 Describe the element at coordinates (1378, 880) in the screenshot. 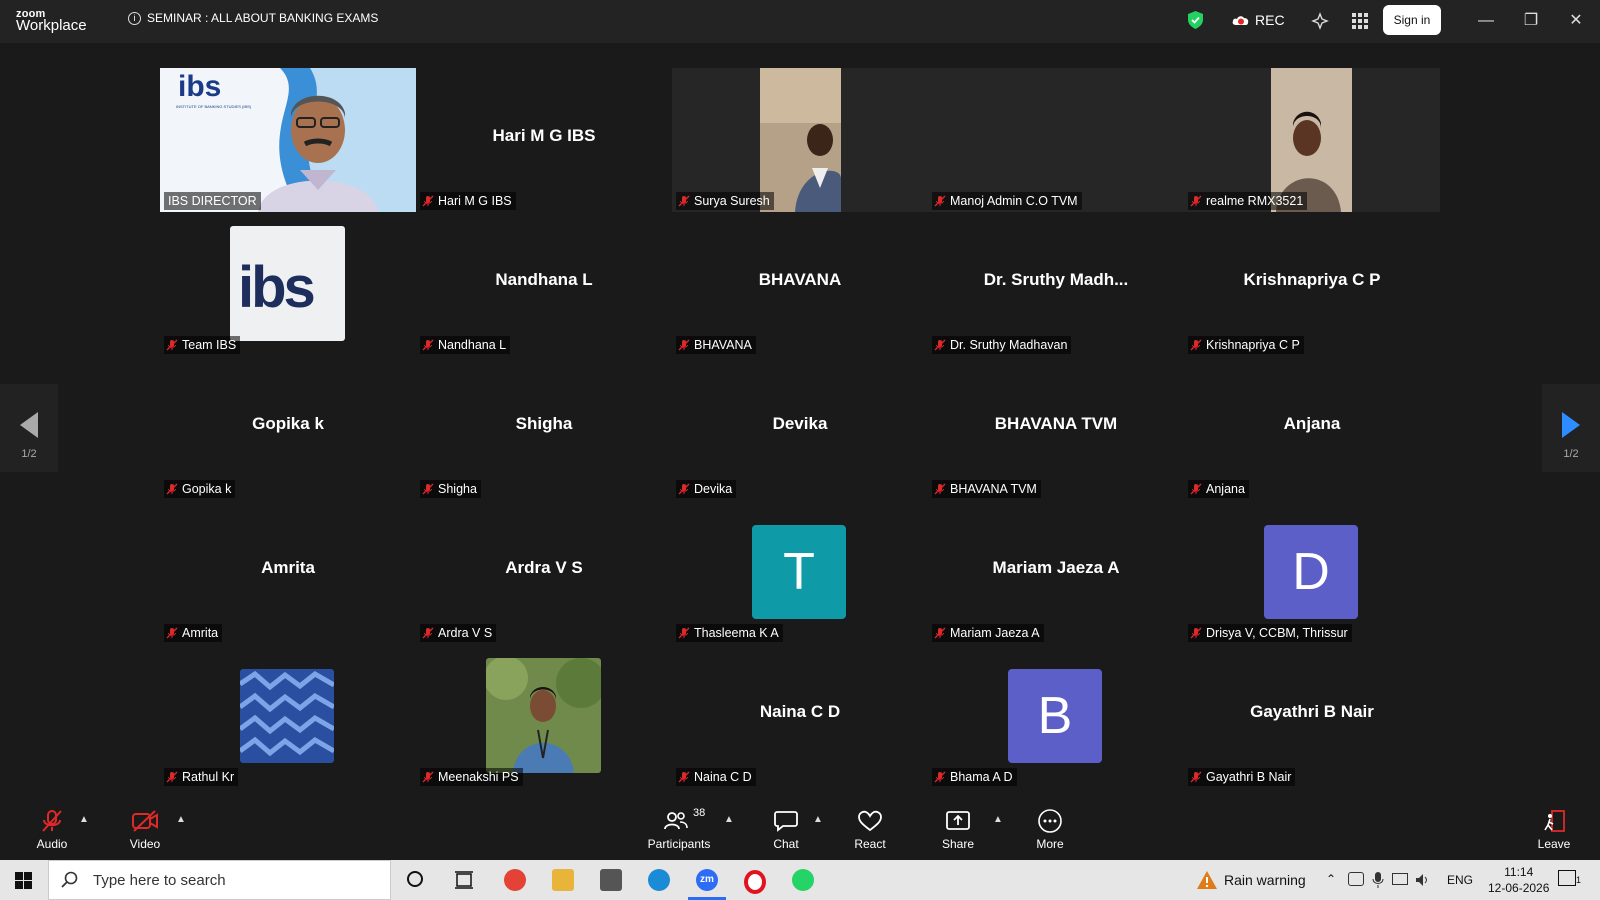

I see `microphone-icon` at that location.